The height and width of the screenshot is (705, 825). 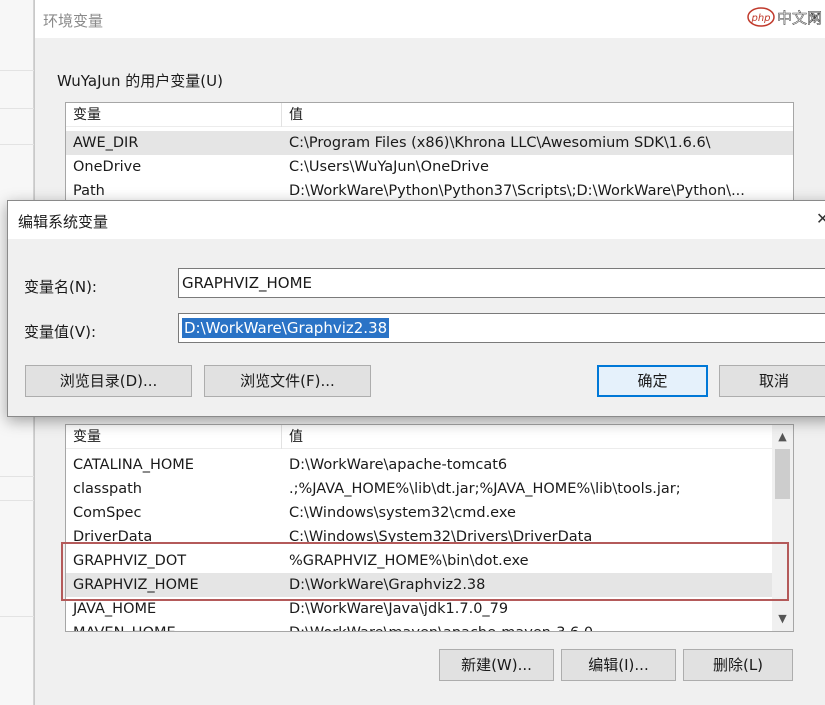 I want to click on var-name: MAVEN_HOME, so click(x=174, y=626).